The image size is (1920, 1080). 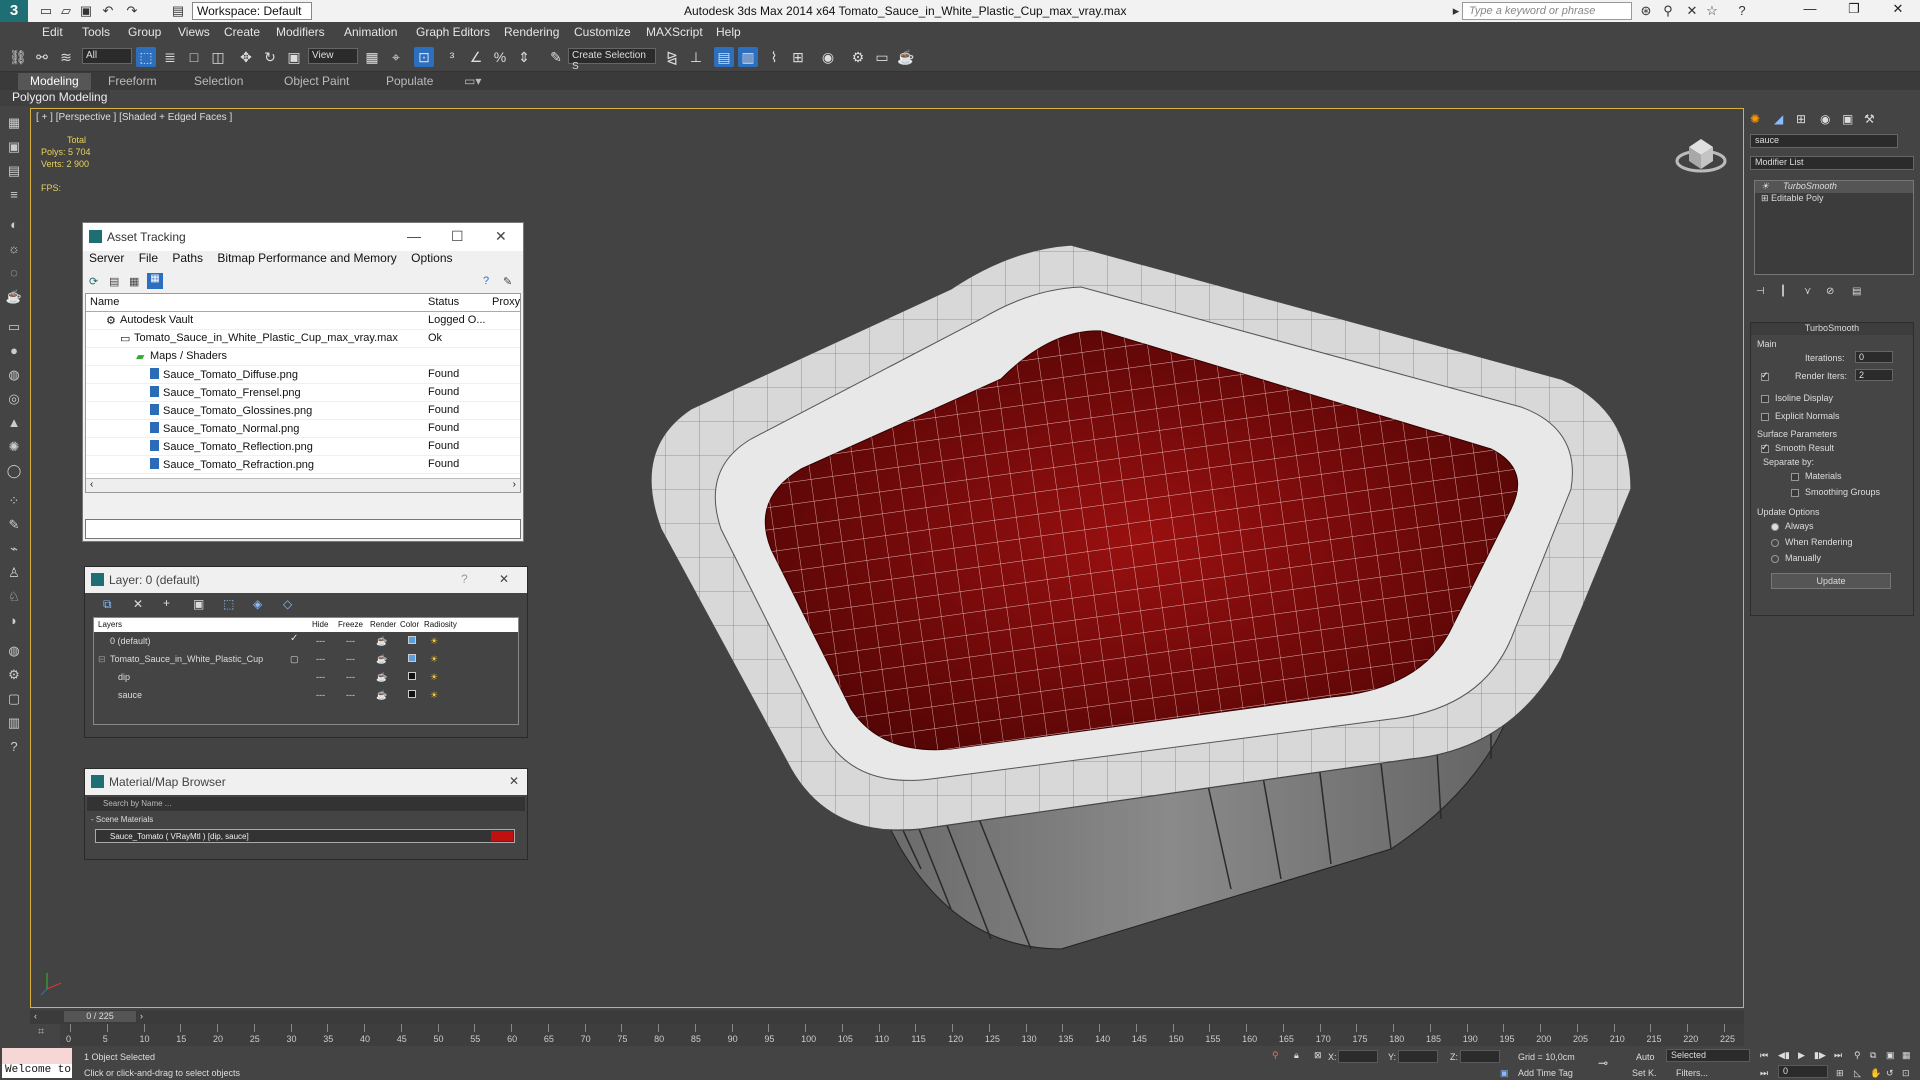 I want to click on display-tab-icon: ▣, so click(x=1847, y=119).